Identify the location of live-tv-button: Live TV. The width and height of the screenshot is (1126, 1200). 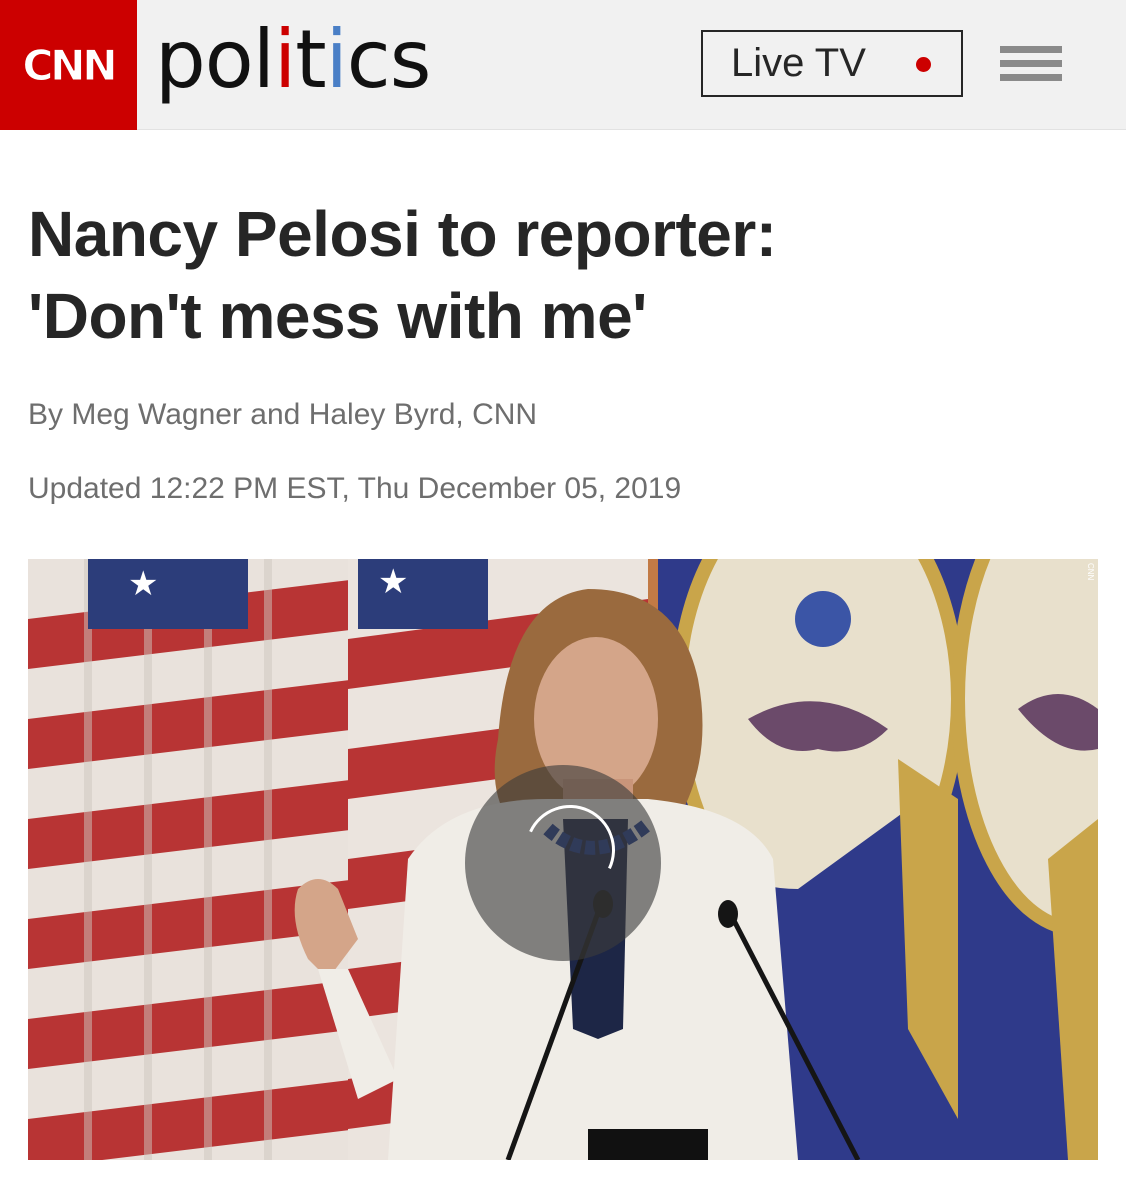
(832, 63).